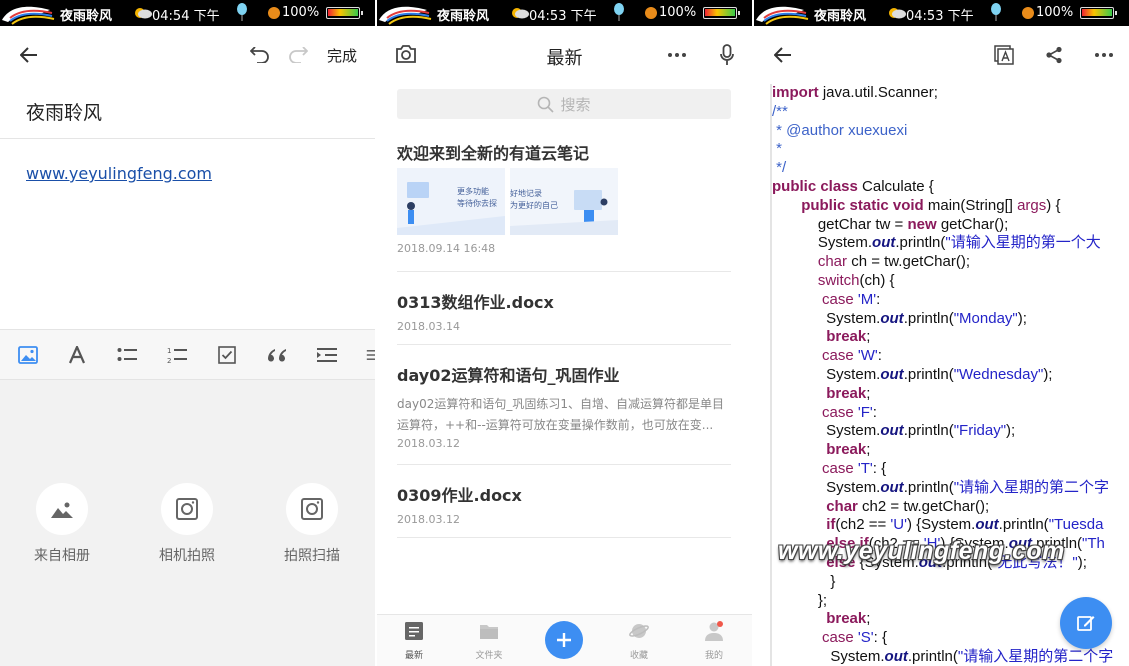  Describe the element at coordinates (865, 638) in the screenshot. I see `code-token: 'S'` at that location.